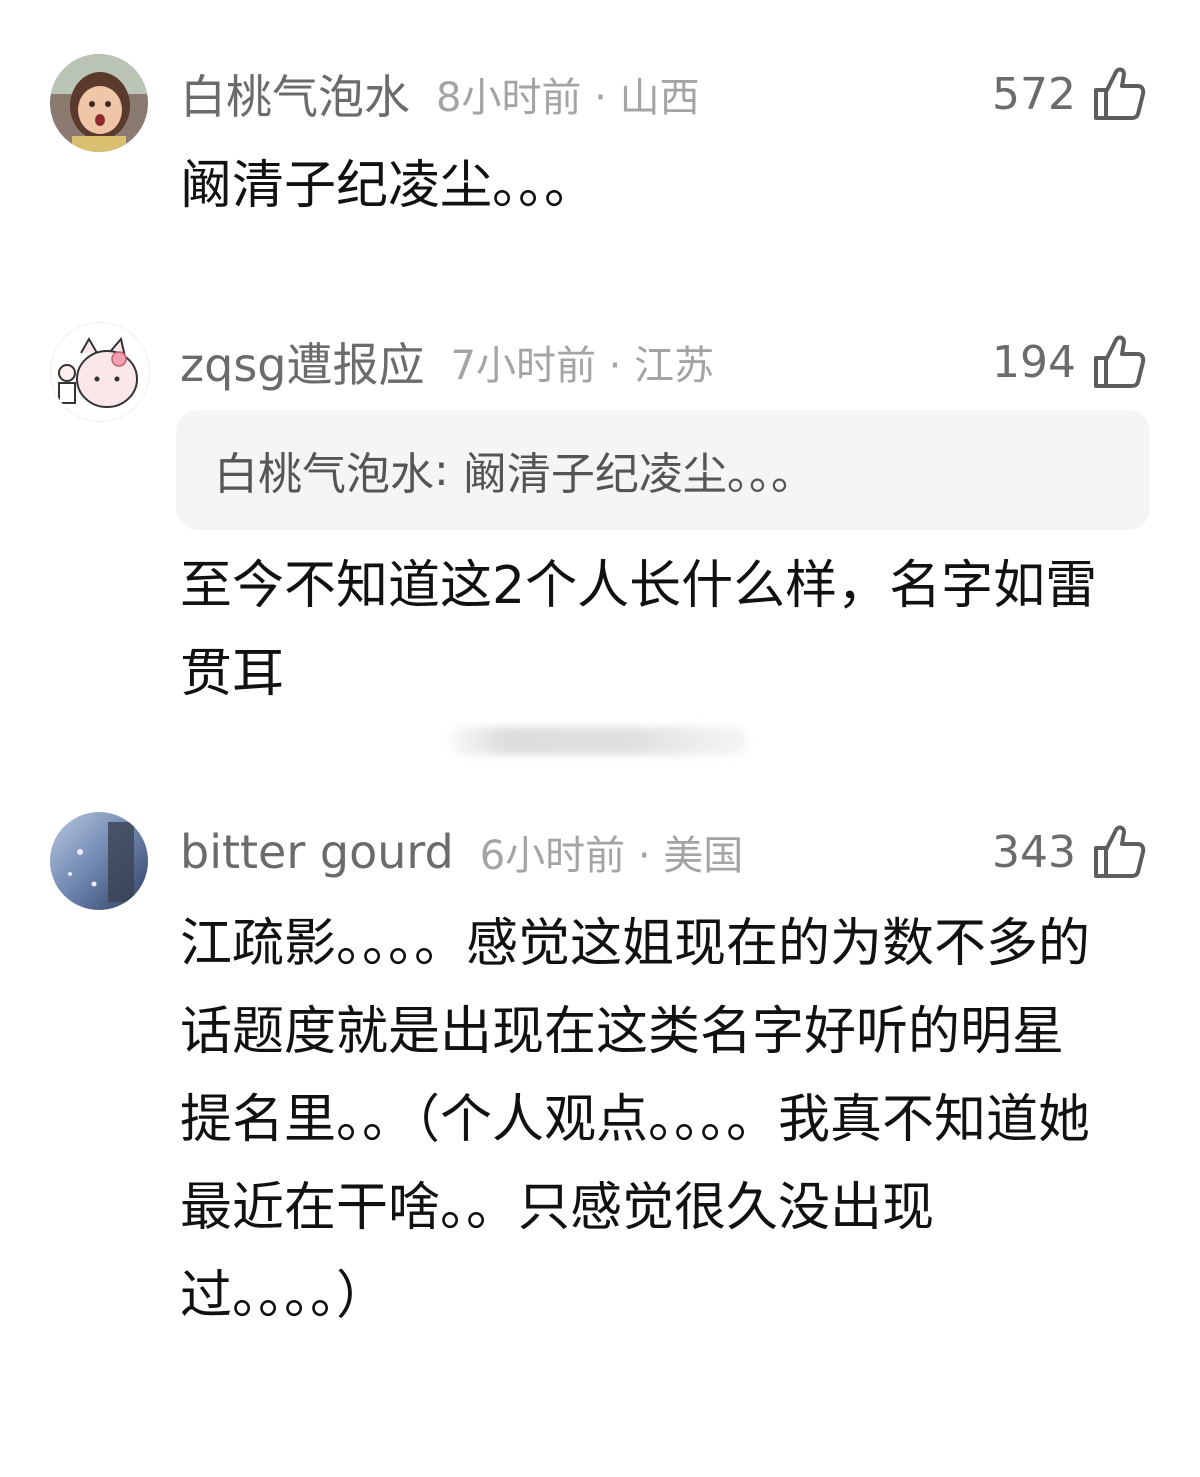  I want to click on like-button: 194, so click(1069, 362).